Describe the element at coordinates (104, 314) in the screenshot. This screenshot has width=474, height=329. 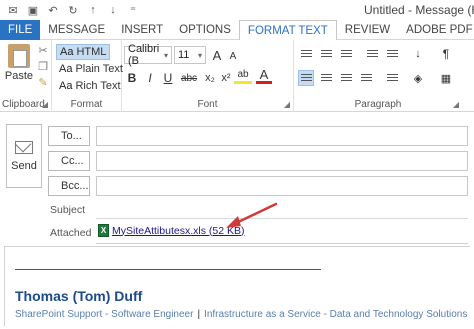
I see `signature-role: SharePoint Support - Software Engineer` at that location.